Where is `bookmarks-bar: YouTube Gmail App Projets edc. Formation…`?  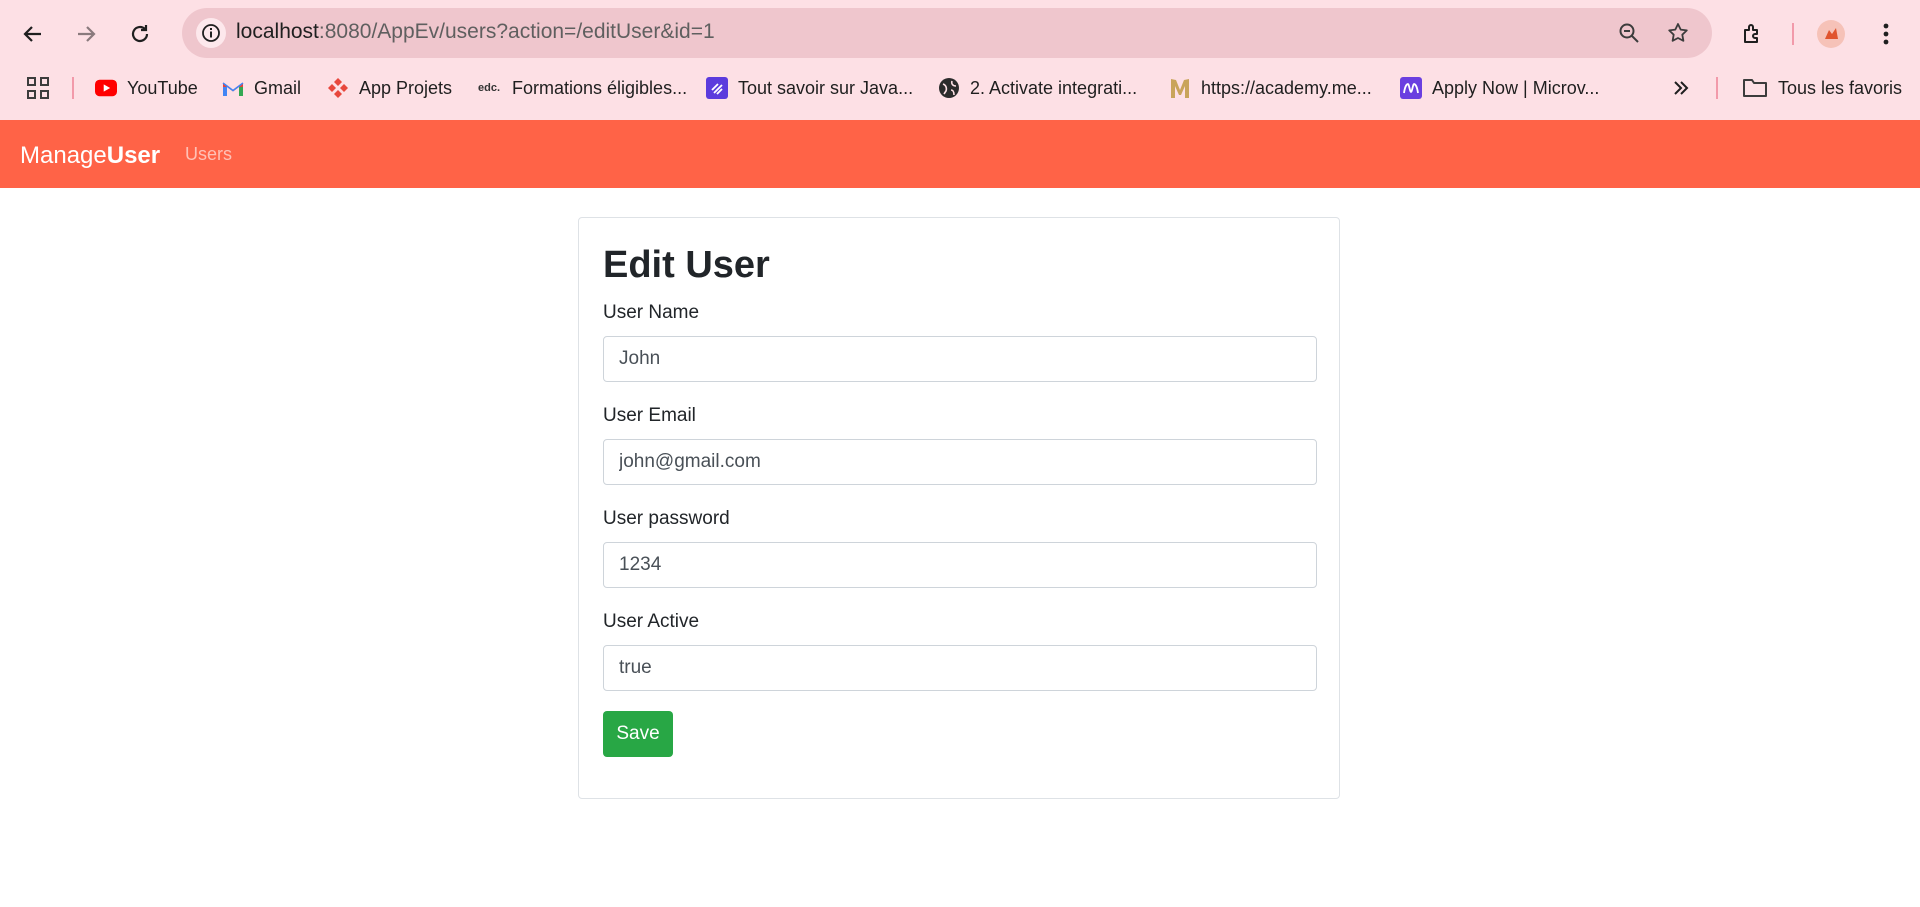
bookmarks-bar: YouTube Gmail App Projets edc. Formation… is located at coordinates (960, 88).